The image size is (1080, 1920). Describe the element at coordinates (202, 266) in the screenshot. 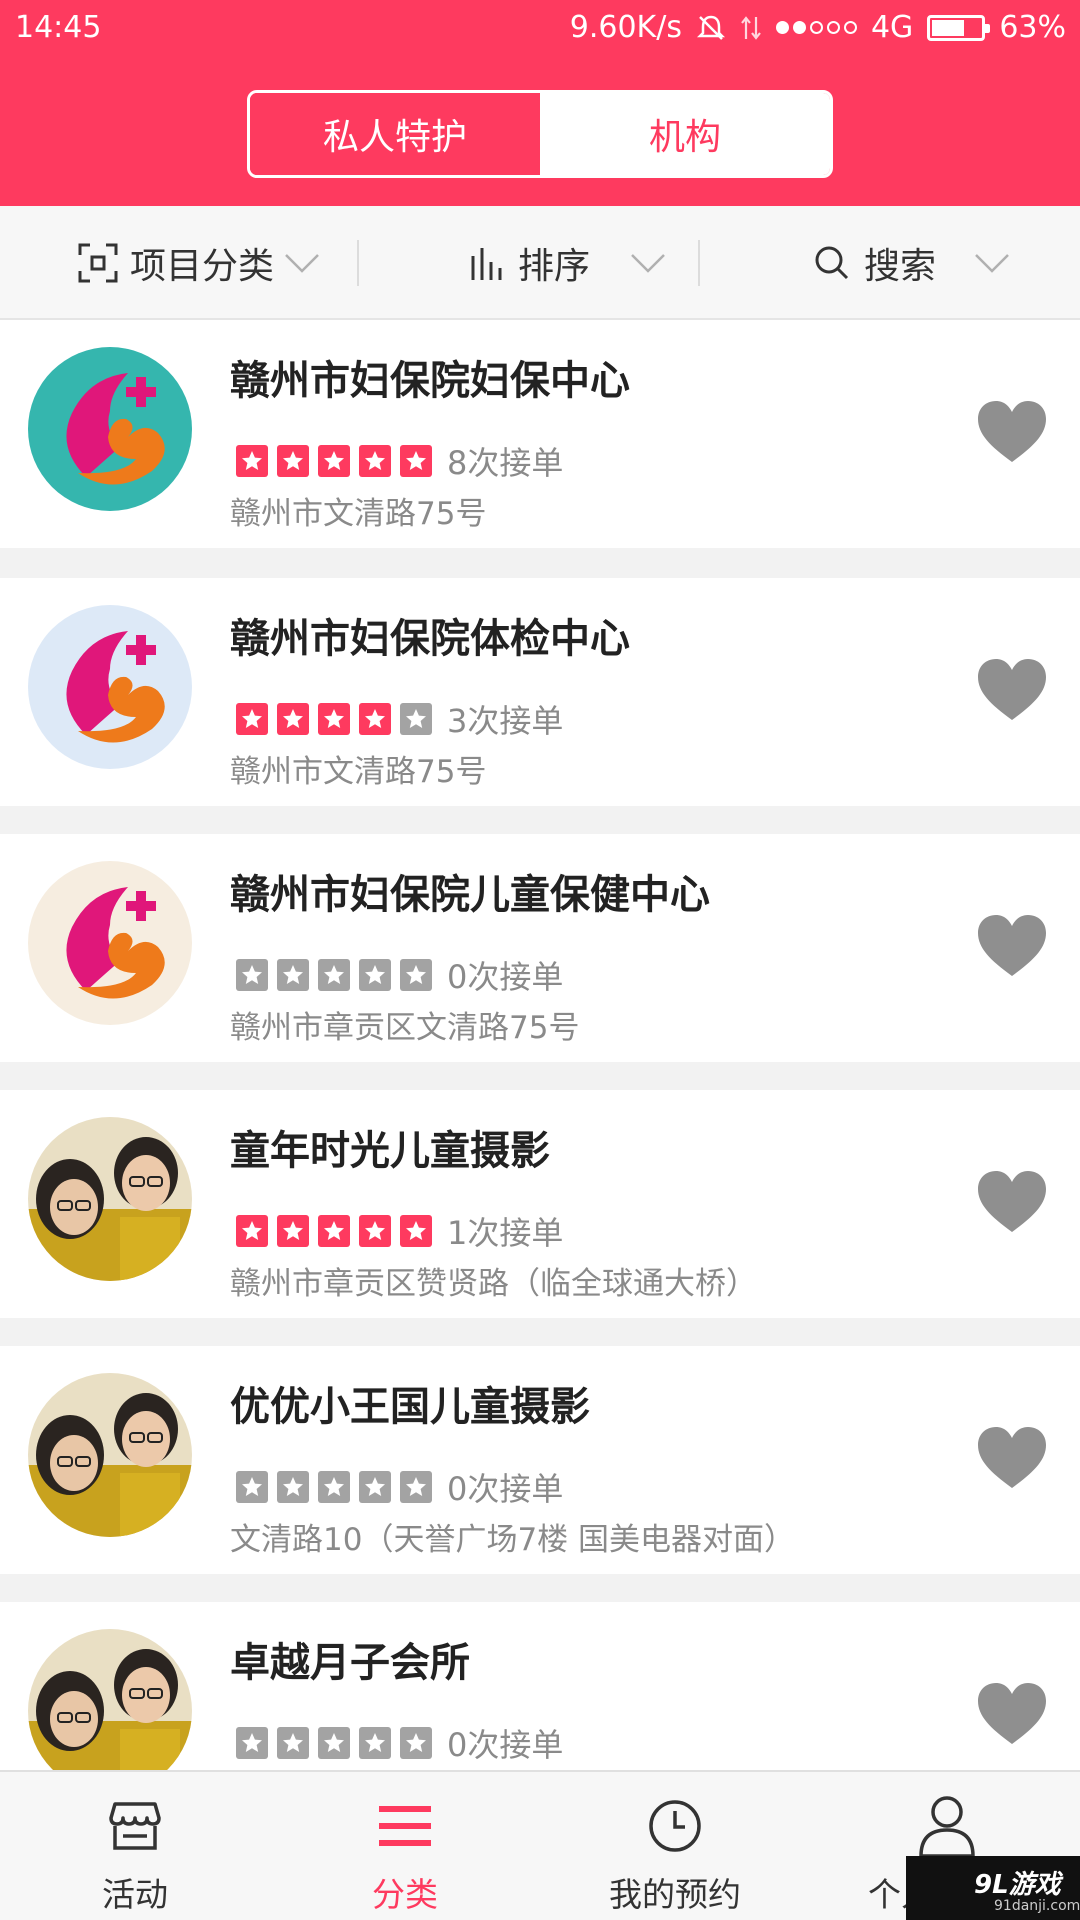

I see `category-filter-label: 项目分类` at that location.